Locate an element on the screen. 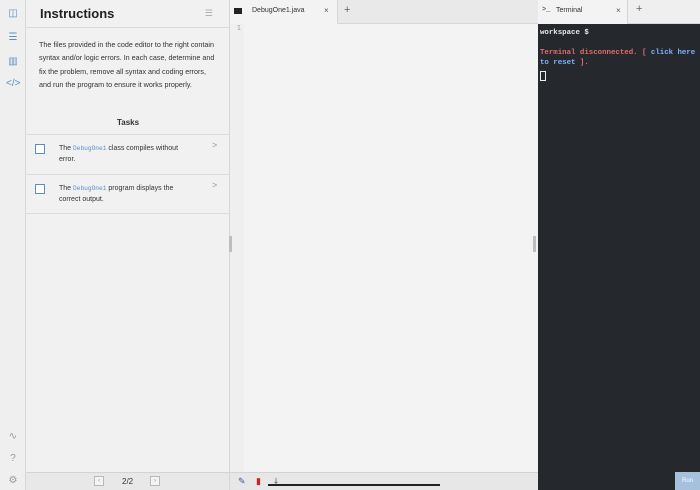  horizontal-scrollbar is located at coordinates (354, 485).